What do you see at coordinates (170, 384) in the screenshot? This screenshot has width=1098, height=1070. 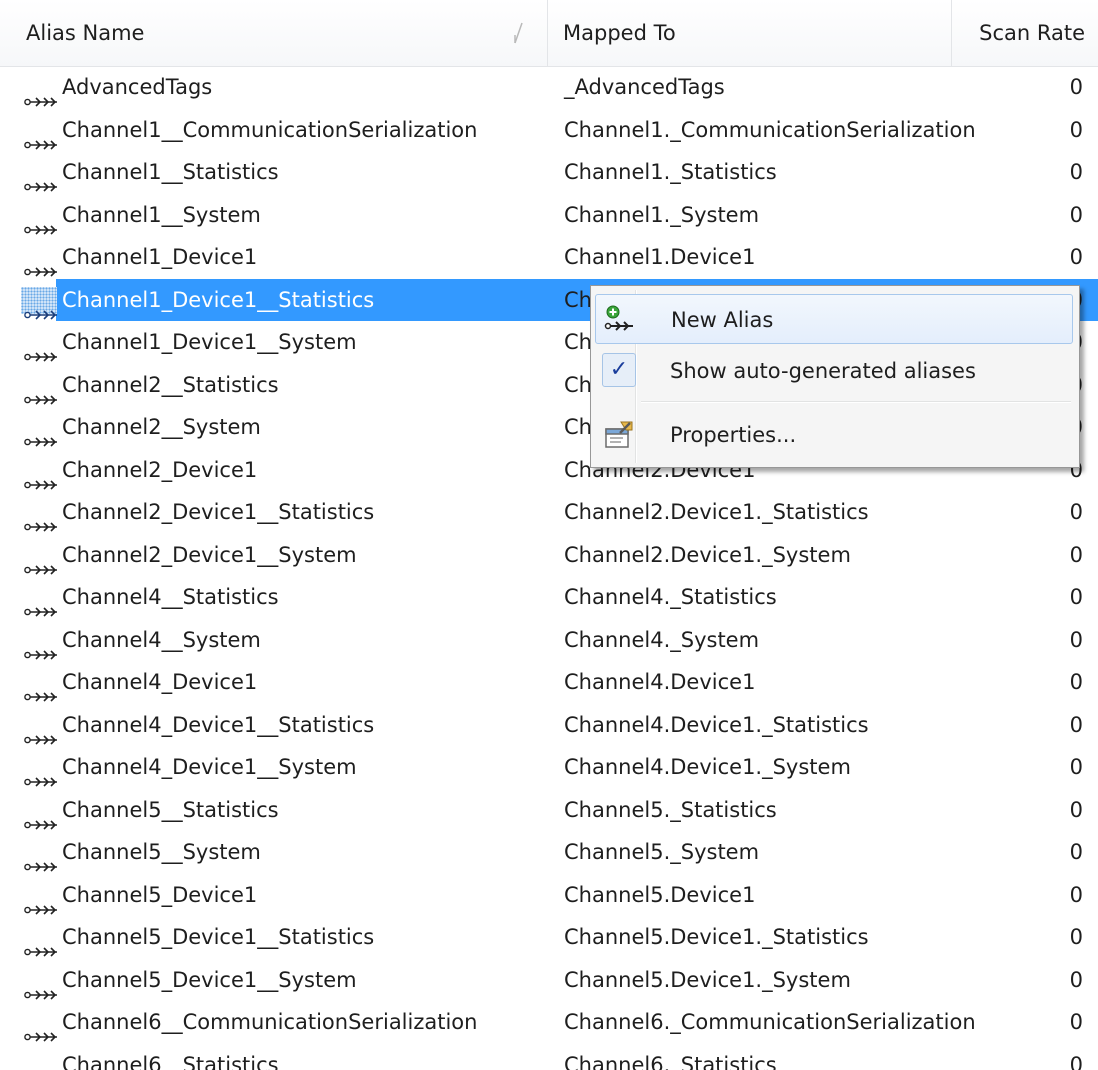 I see `cell-alias-label: Channel2__Statistics` at bounding box center [170, 384].